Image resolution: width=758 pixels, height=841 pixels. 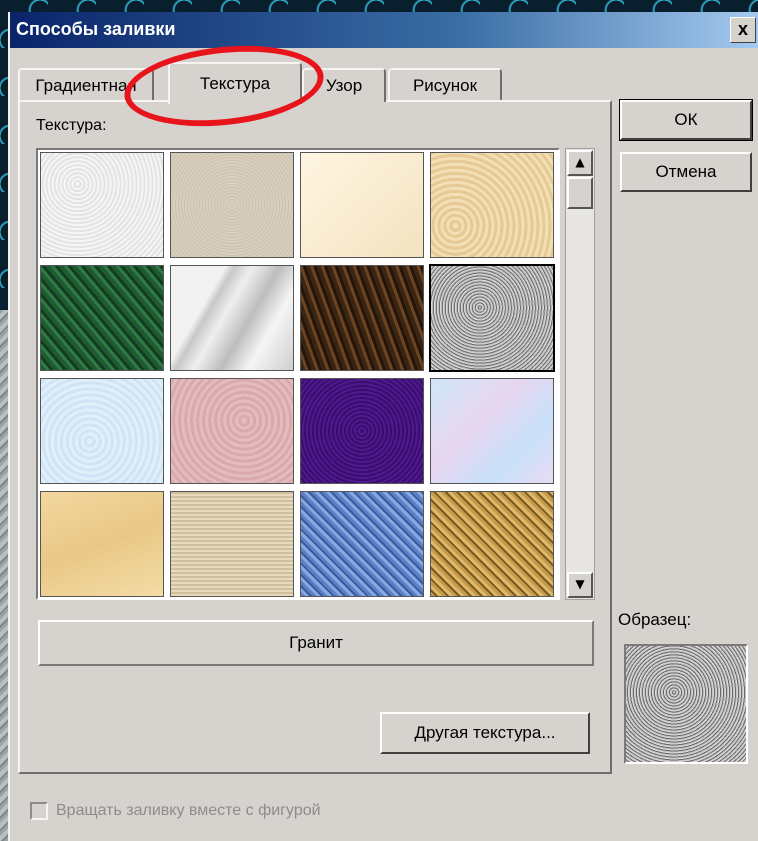 What do you see at coordinates (580, 163) in the screenshot?
I see `scroll-up-button: ▲` at bounding box center [580, 163].